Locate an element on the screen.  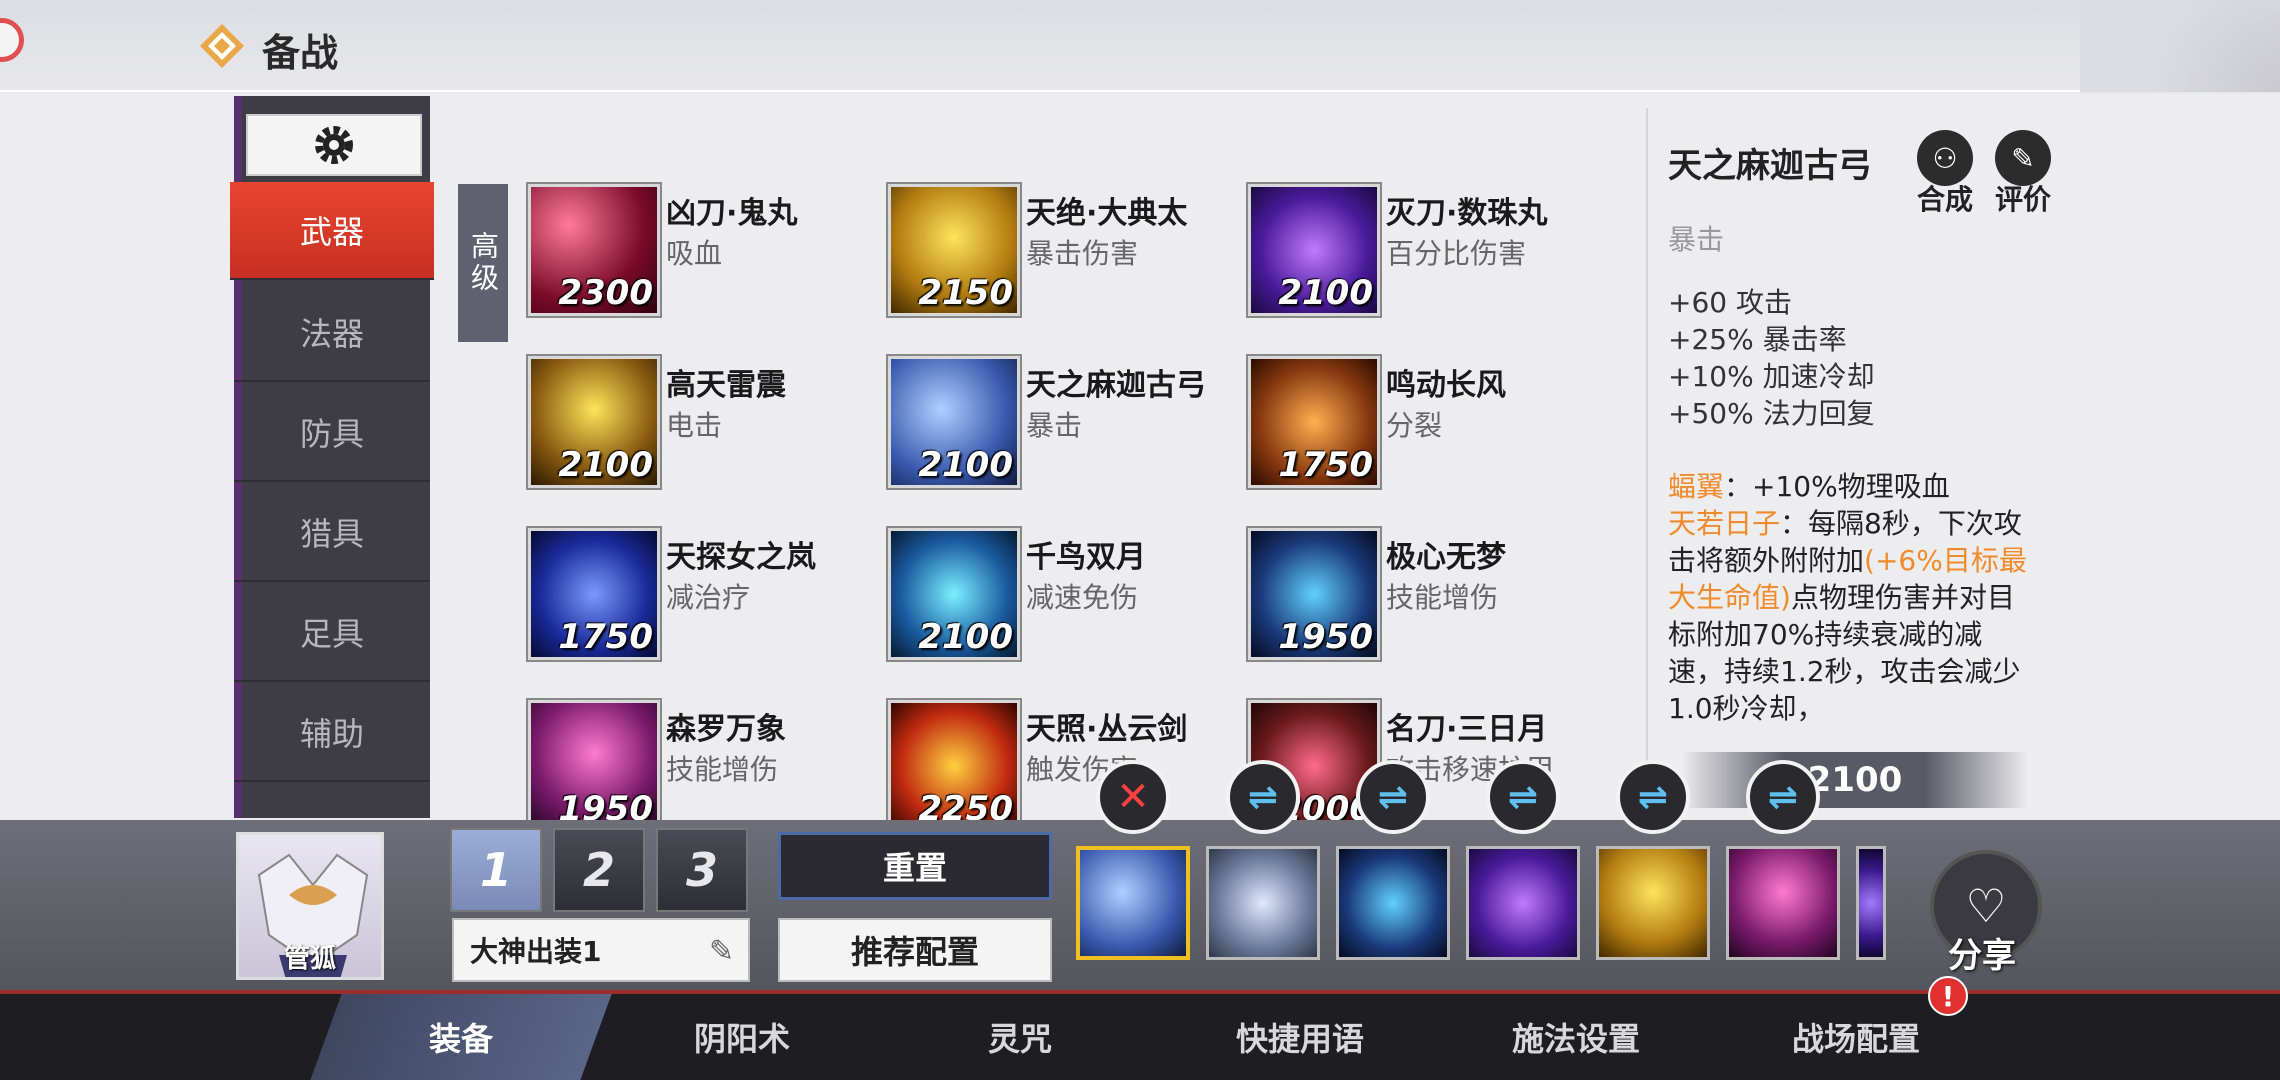
top-bar: 备战 is located at coordinates (1140, 46).